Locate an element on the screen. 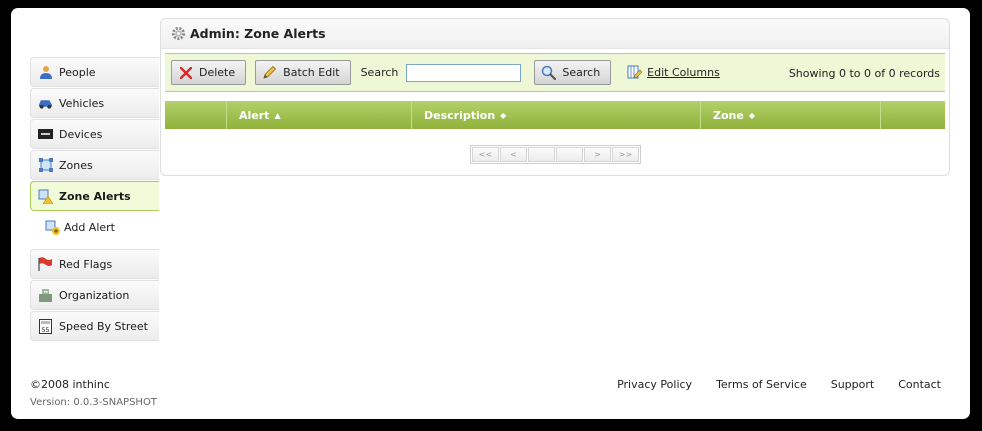 Image resolution: width=982 pixels, height=431 pixels. search-input is located at coordinates (464, 72).